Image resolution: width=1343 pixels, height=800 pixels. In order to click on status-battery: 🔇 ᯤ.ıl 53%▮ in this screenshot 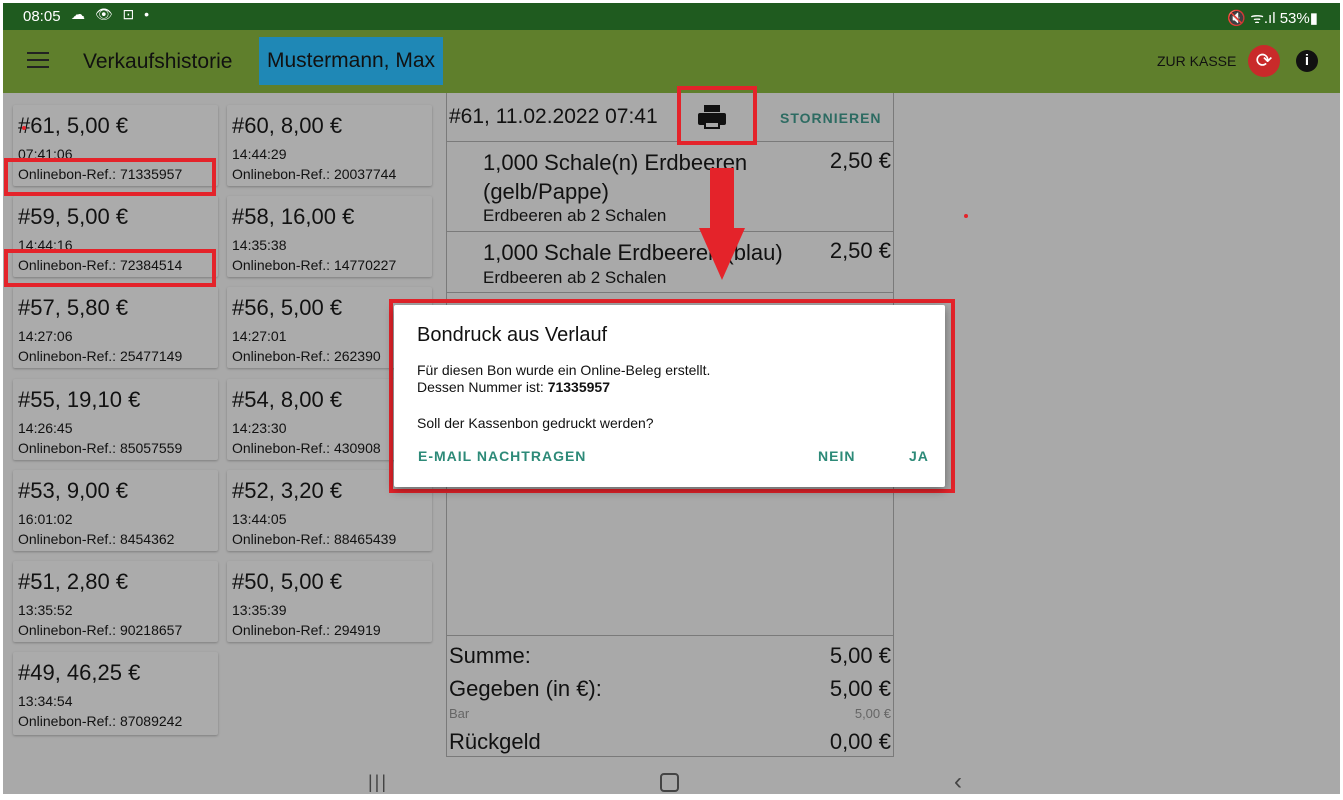, I will do `click(1272, 18)`.